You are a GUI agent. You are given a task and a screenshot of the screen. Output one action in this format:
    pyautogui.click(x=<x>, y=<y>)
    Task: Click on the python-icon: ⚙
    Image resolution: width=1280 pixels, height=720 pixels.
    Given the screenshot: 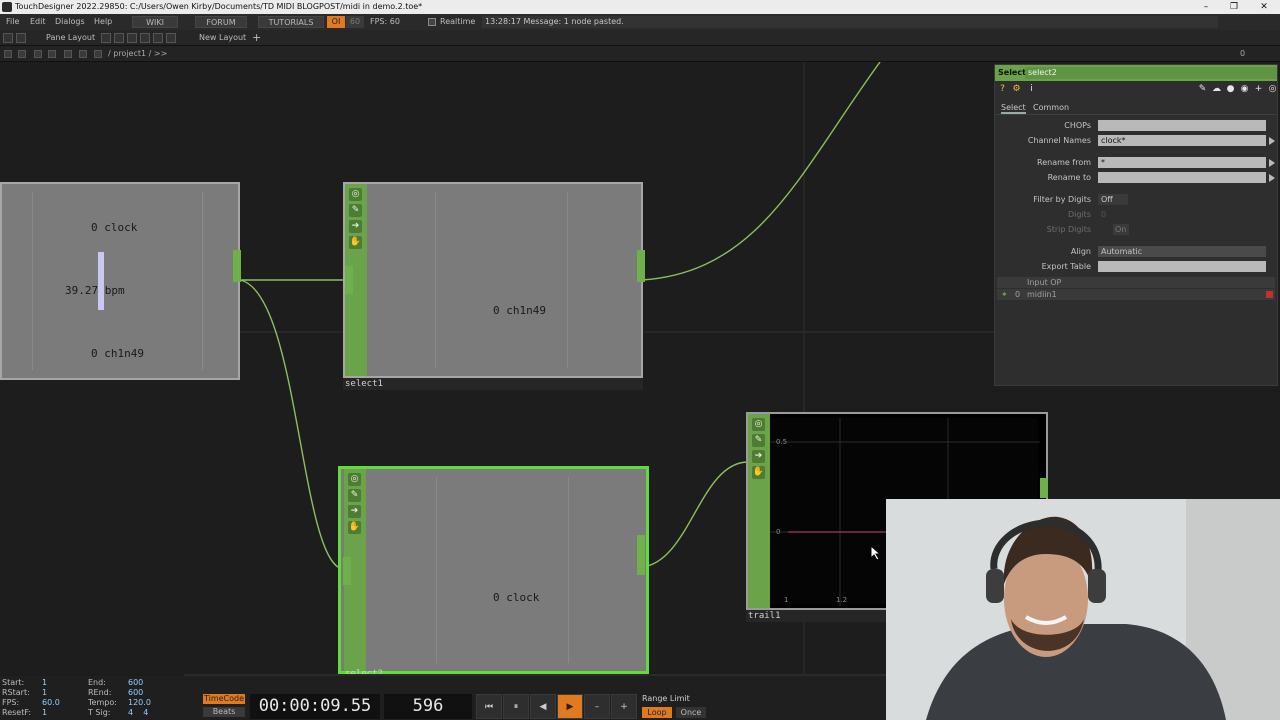 What is the action you would take?
    pyautogui.click(x=1016, y=89)
    